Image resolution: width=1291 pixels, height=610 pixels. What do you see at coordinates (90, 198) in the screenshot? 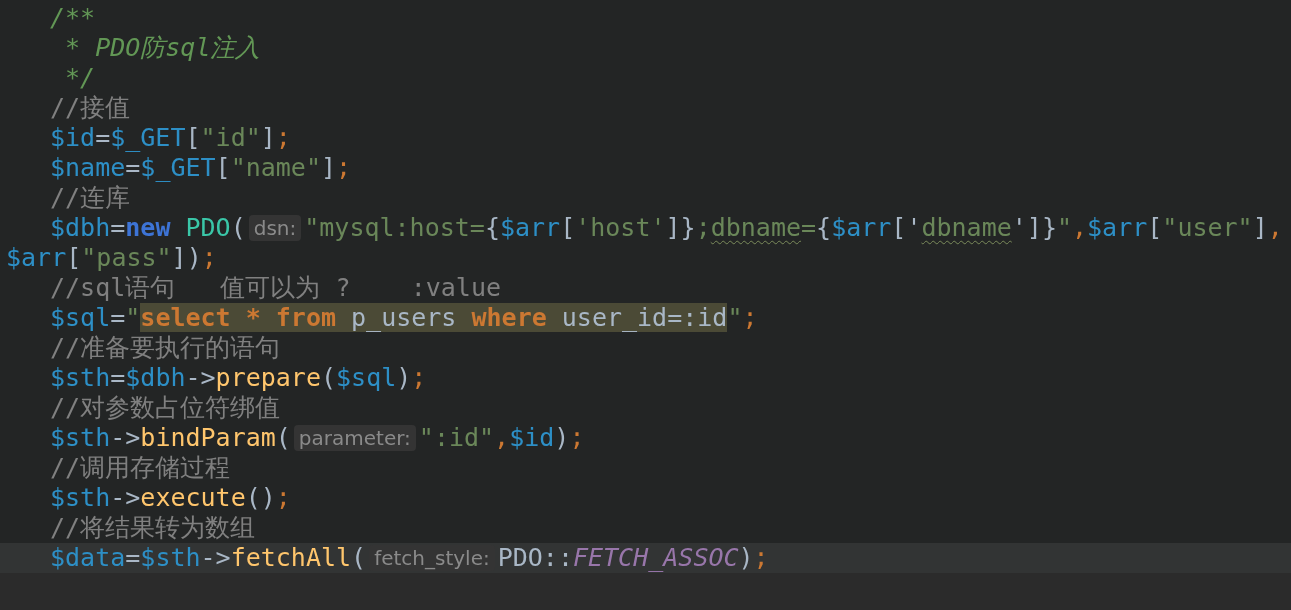
I see `code-text: //连库` at bounding box center [90, 198].